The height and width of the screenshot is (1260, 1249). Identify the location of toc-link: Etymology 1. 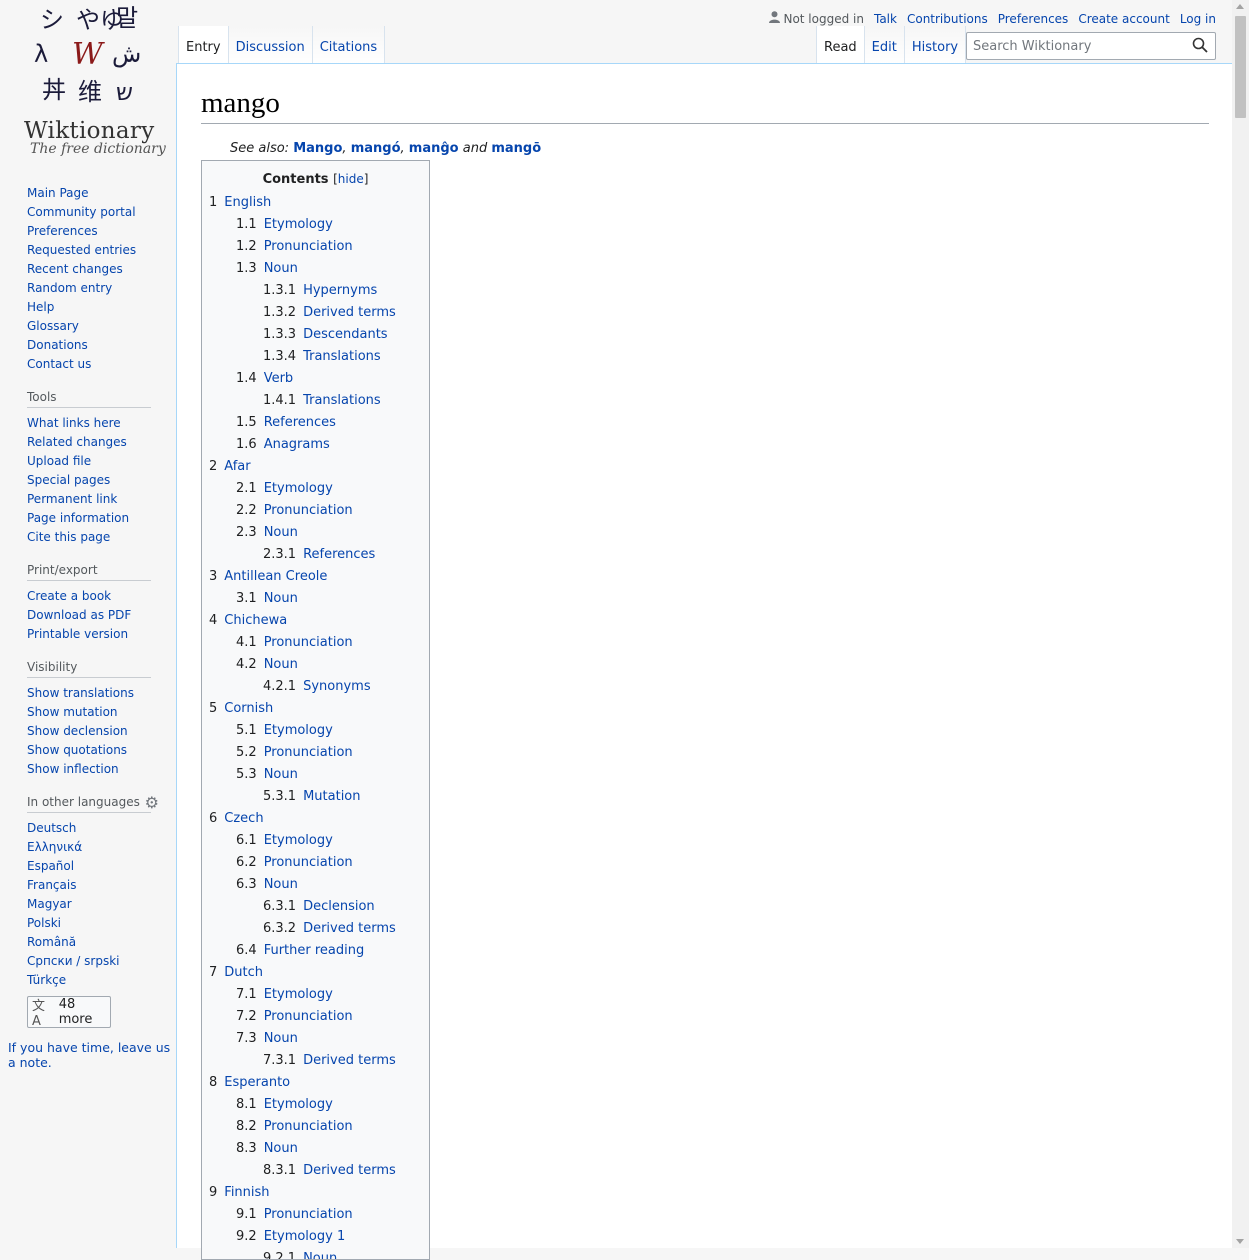
(305, 1236).